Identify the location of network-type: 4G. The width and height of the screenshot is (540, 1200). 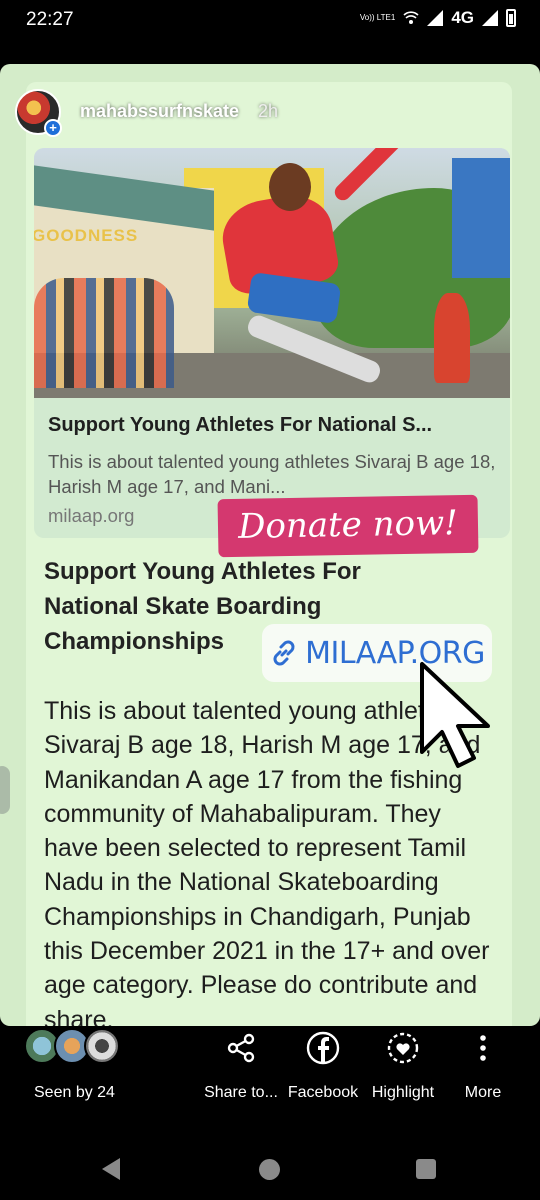
(462, 17).